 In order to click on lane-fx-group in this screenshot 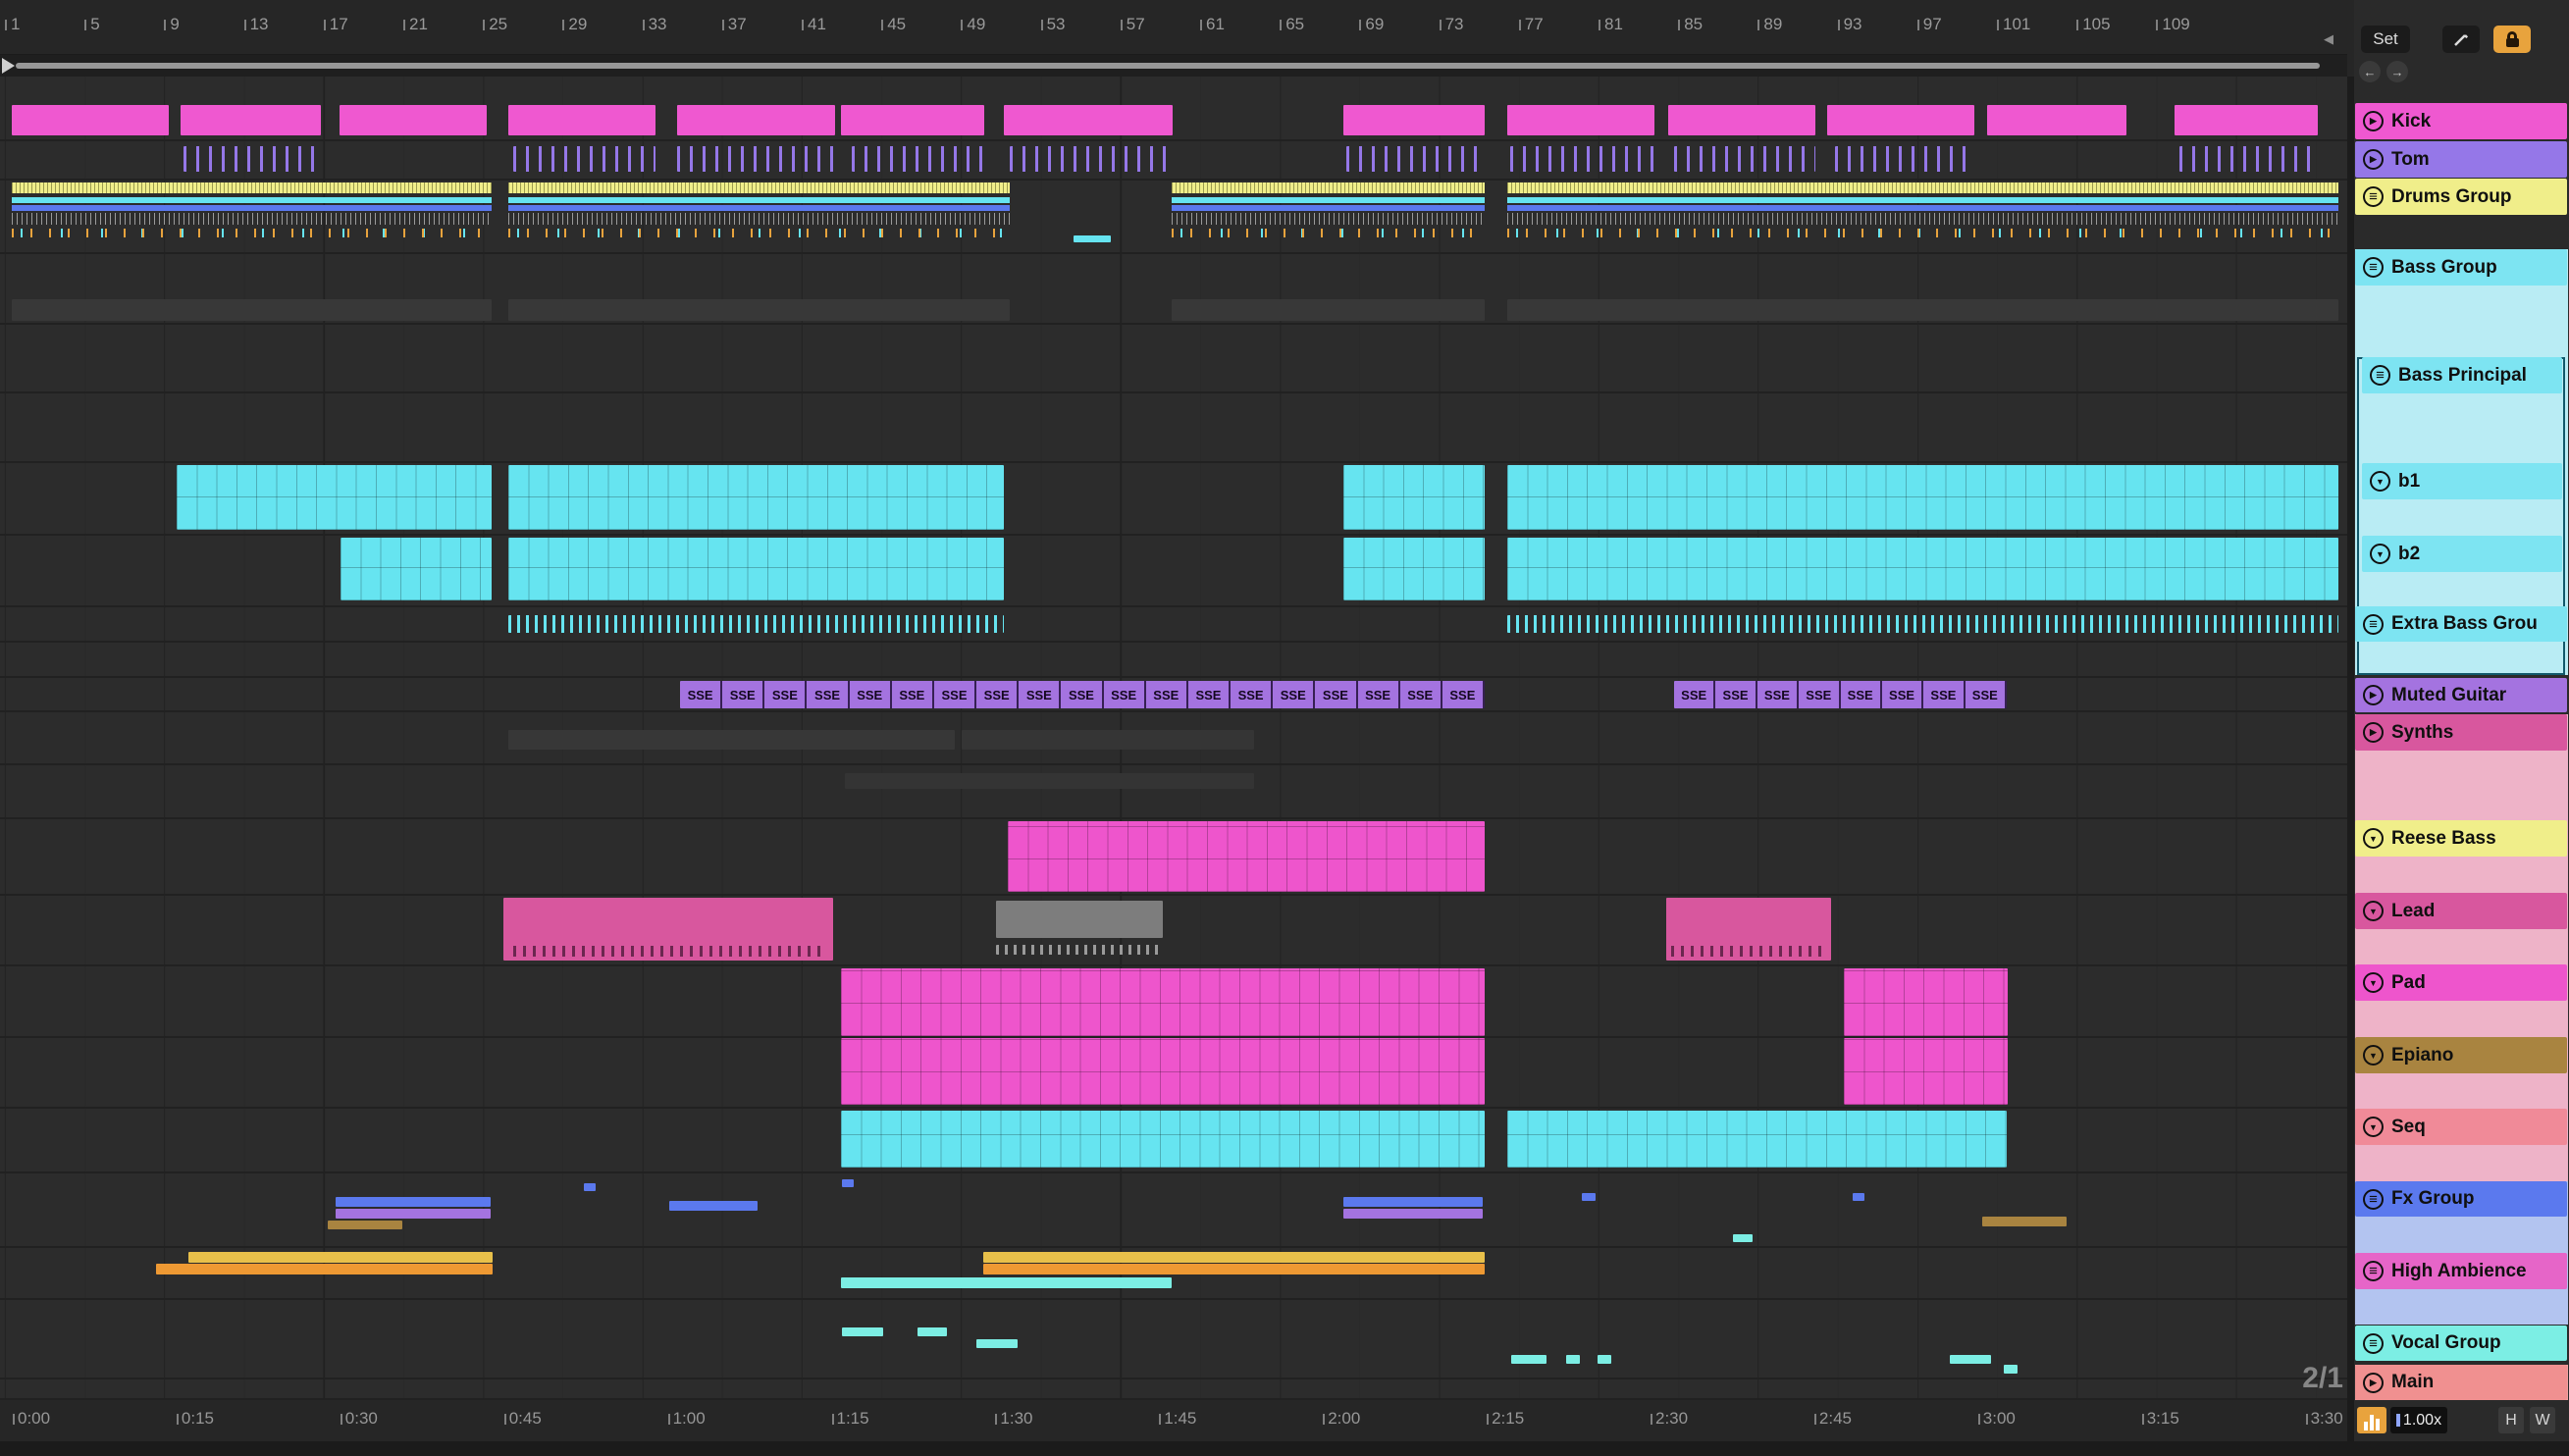, I will do `click(1173, 1210)`.